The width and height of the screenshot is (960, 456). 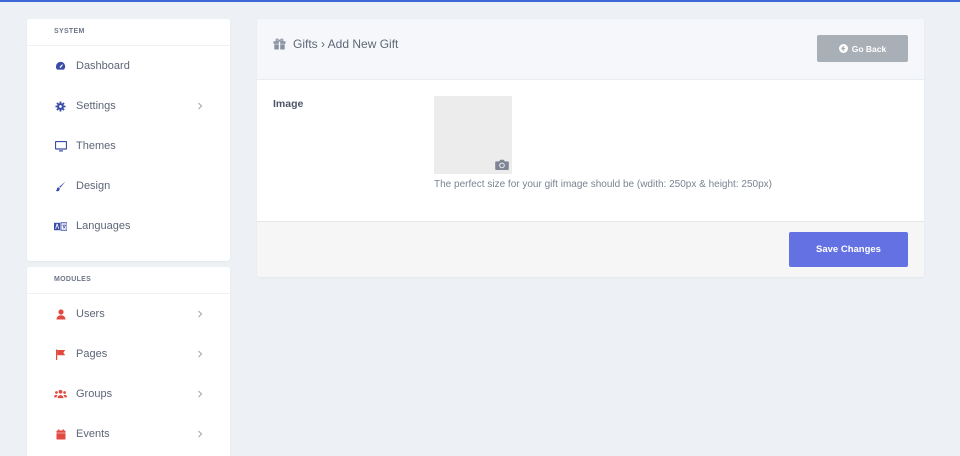 I want to click on card-footer: Save Changes, so click(x=590, y=249).